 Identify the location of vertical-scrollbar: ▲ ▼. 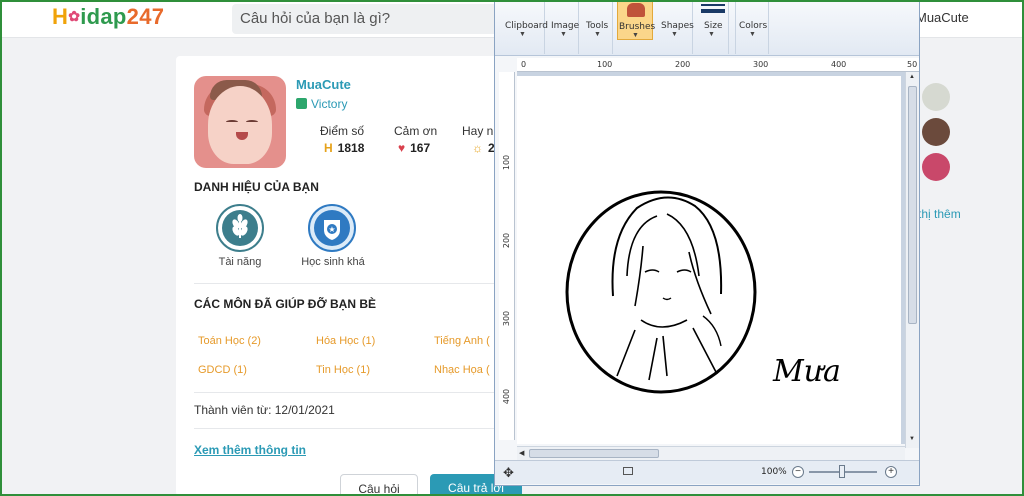
(912, 260).